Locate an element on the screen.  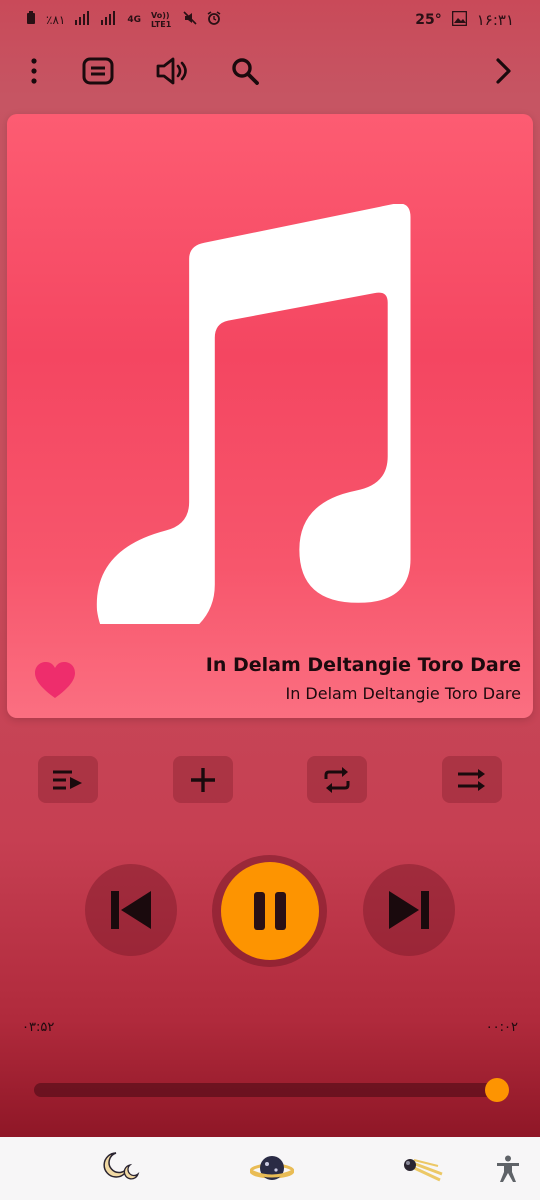
skip-previous-icon is located at coordinates (131, 910).